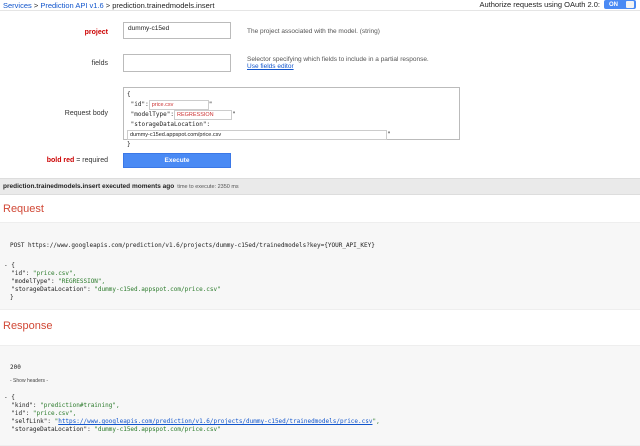 The width and height of the screenshot is (640, 446). What do you see at coordinates (86, 113) in the screenshot?
I see `request-body-label: Request body` at bounding box center [86, 113].